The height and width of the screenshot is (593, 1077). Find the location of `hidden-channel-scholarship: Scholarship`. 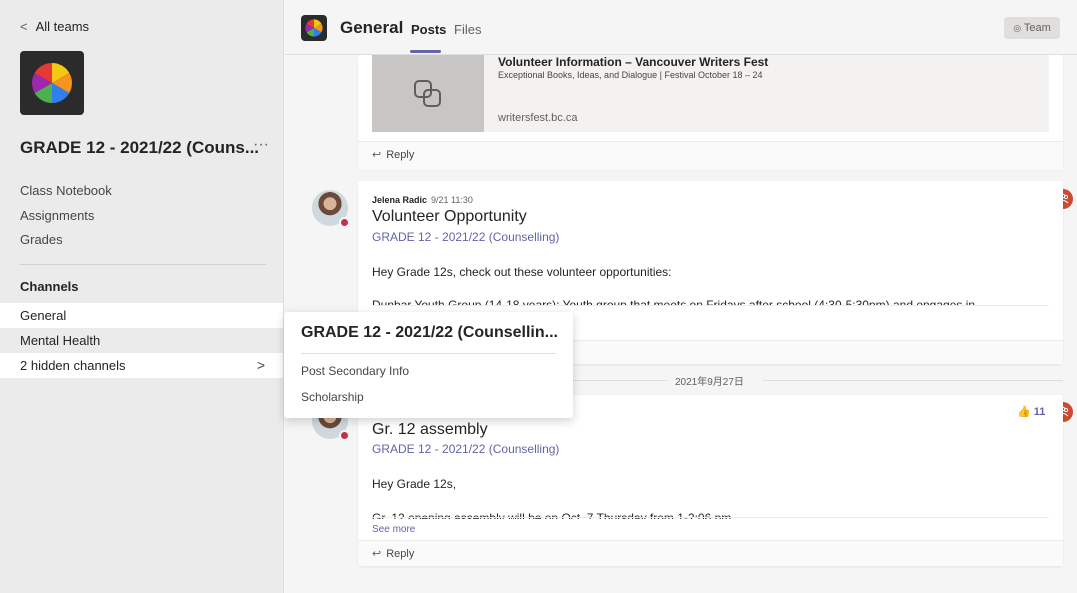

hidden-channel-scholarship: Scholarship is located at coordinates (332, 397).